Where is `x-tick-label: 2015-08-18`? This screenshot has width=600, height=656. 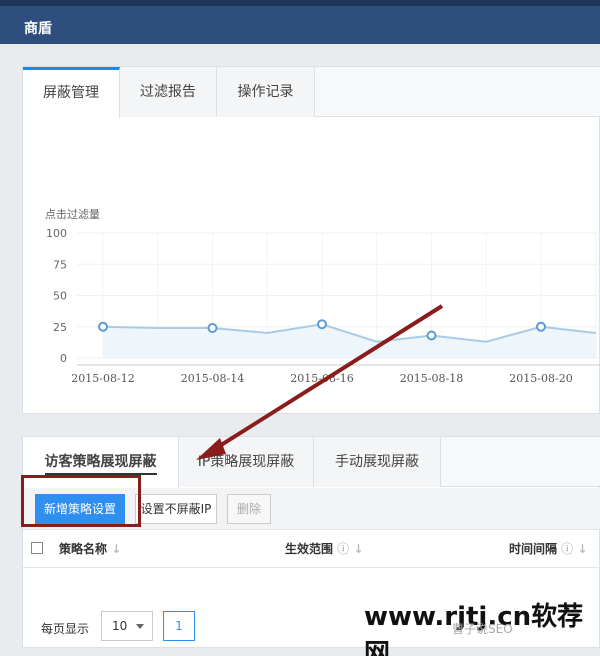
x-tick-label: 2015-08-18 is located at coordinates (431, 378).